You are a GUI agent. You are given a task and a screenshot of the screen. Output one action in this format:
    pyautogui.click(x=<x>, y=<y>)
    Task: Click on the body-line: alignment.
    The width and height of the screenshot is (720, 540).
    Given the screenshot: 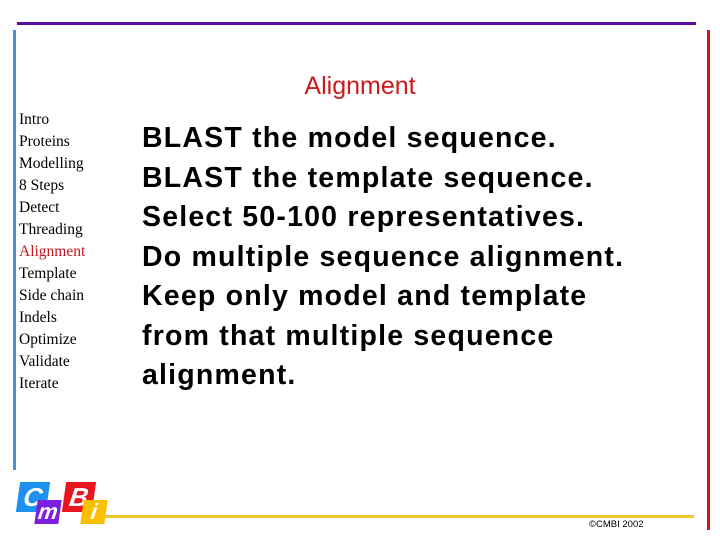 What is the action you would take?
    pyautogui.click(x=219, y=375)
    